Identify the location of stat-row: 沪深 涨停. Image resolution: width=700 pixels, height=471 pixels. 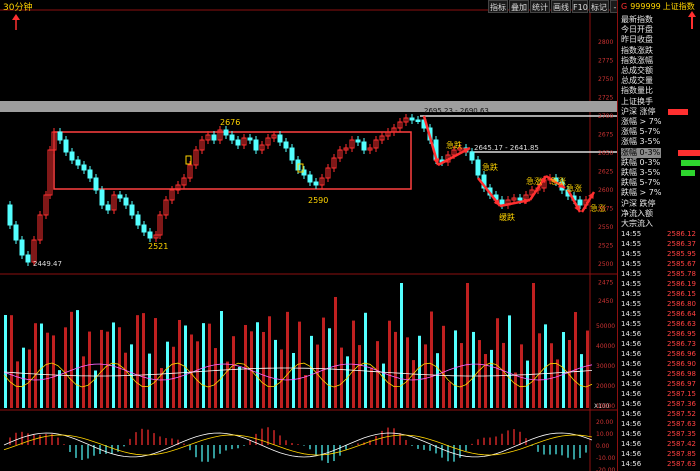
(638, 111).